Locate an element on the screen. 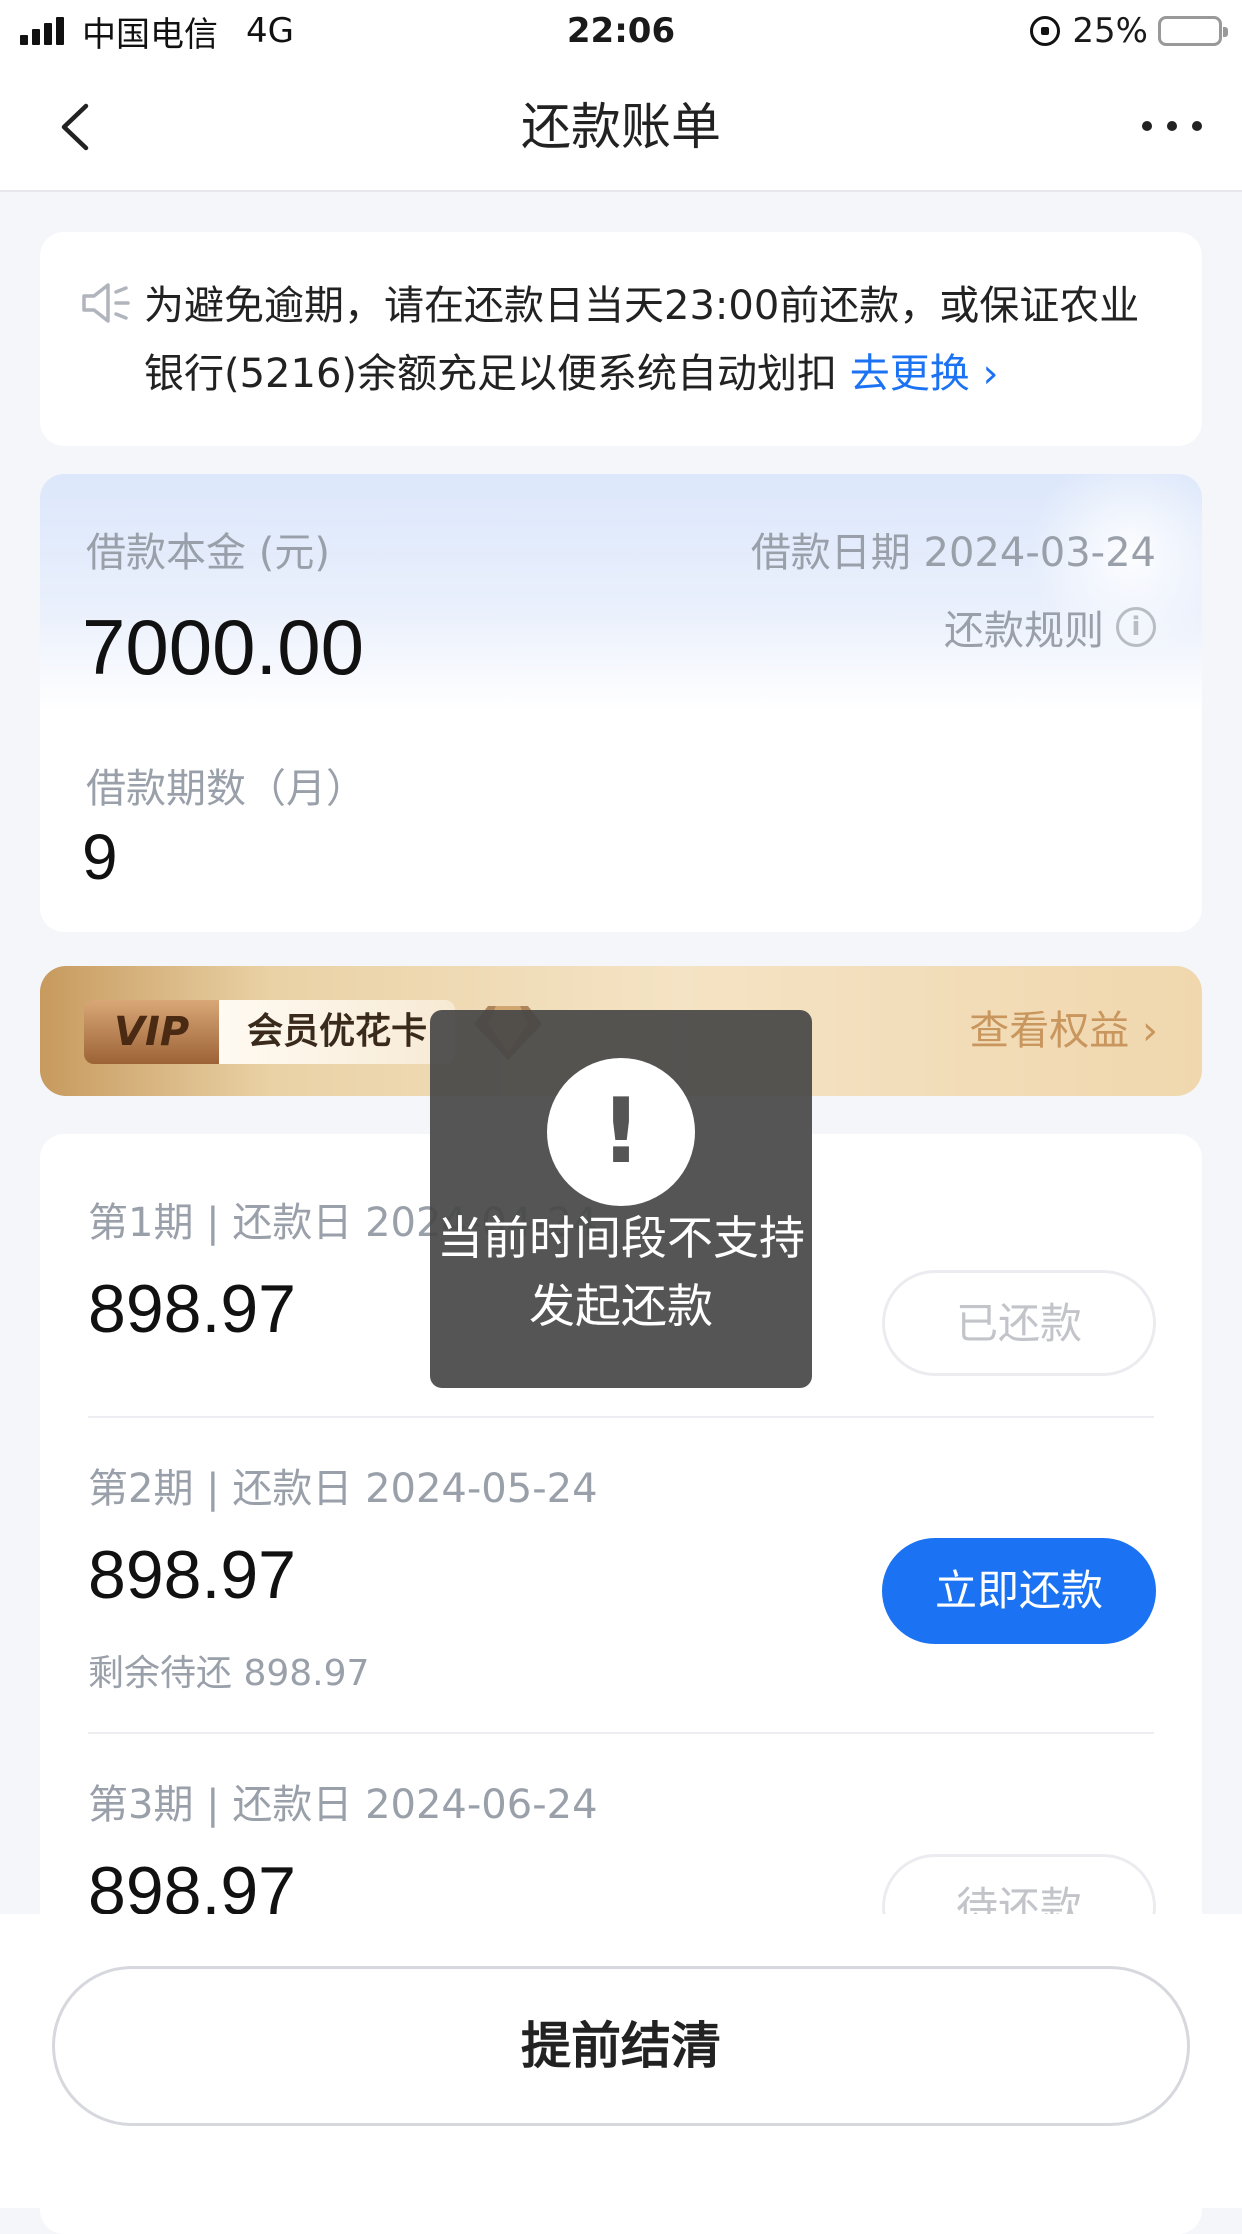 The image size is (1242, 2234). status-bar: 中国电信 4G 22:06 25% is located at coordinates (621, 31).